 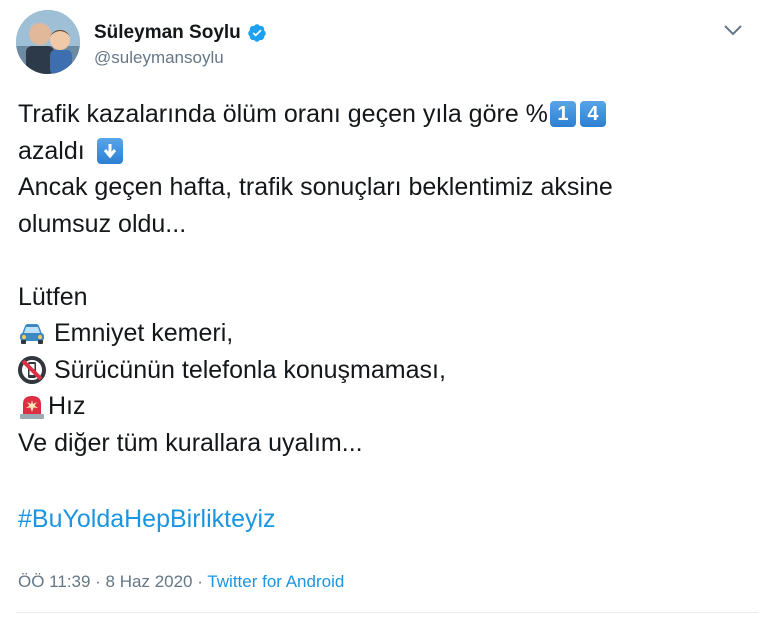 I want to click on keycap-digit-one: 1, so click(x=562, y=114).